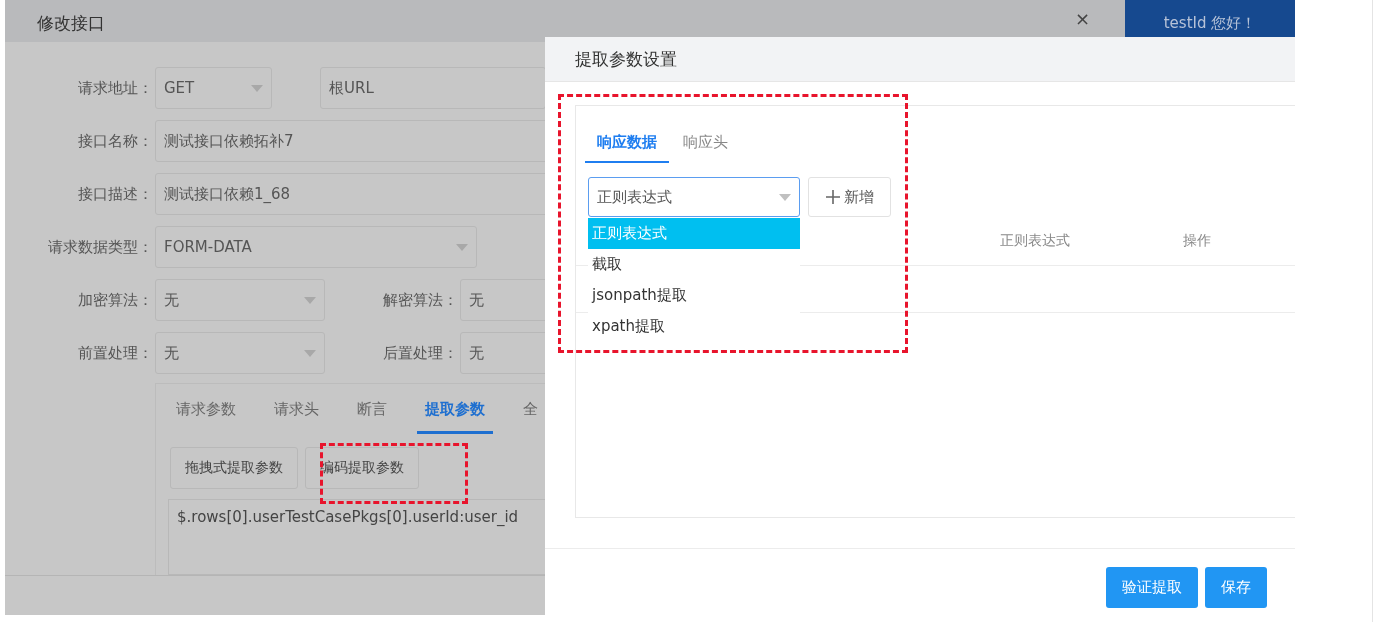 The width and height of the screenshot is (1377, 622). Describe the element at coordinates (694, 197) in the screenshot. I see `select-field: 正则表达式` at that location.